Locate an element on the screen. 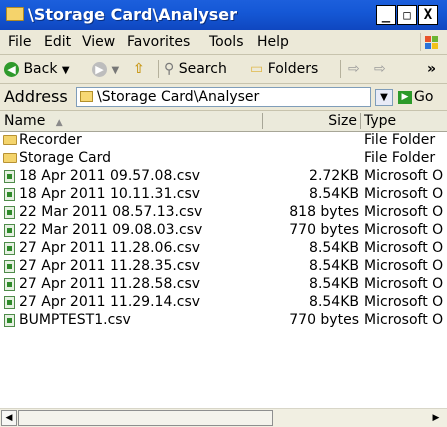 The height and width of the screenshot is (427, 447). file-name: 27 Apr 2011 11.28.35.csv is located at coordinates (110, 266).